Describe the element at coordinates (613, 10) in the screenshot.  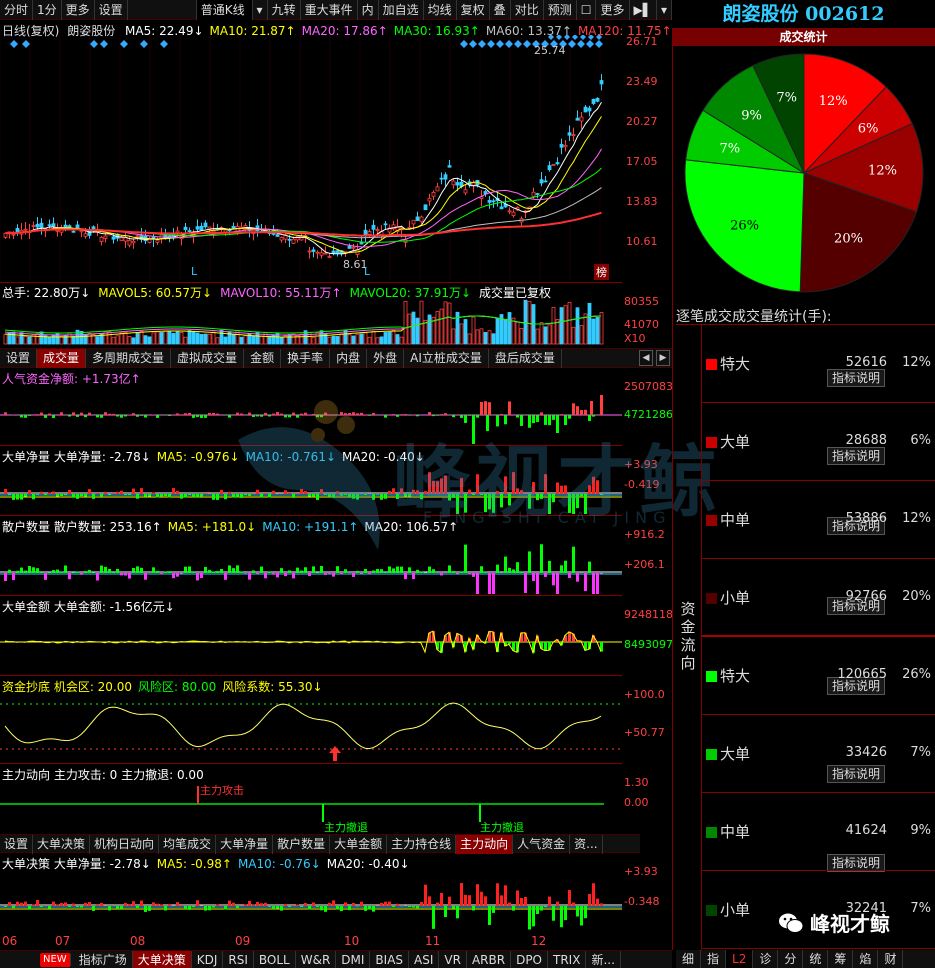
I see `more-button: 更多` at that location.